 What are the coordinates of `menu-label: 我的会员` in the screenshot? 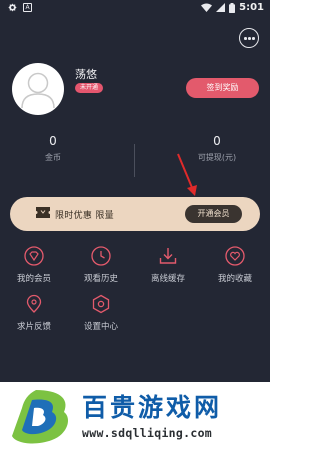 It's located at (33, 279).